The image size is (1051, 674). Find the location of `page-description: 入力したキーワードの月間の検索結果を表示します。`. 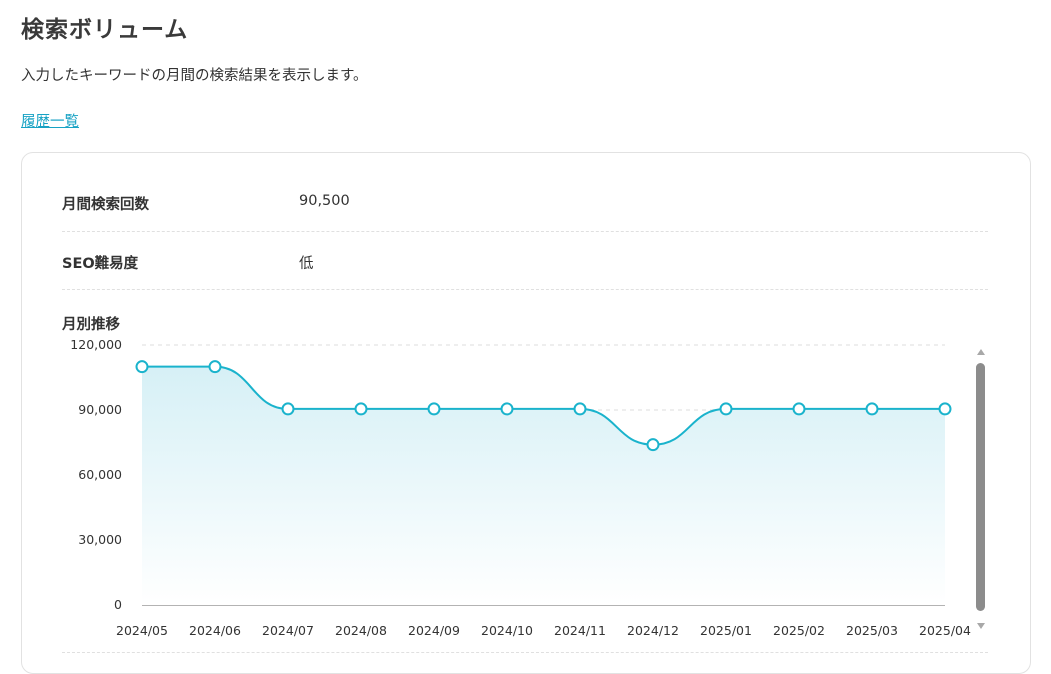

page-description: 入力したキーワードの月間の検索結果を表示します。 is located at coordinates (194, 76).